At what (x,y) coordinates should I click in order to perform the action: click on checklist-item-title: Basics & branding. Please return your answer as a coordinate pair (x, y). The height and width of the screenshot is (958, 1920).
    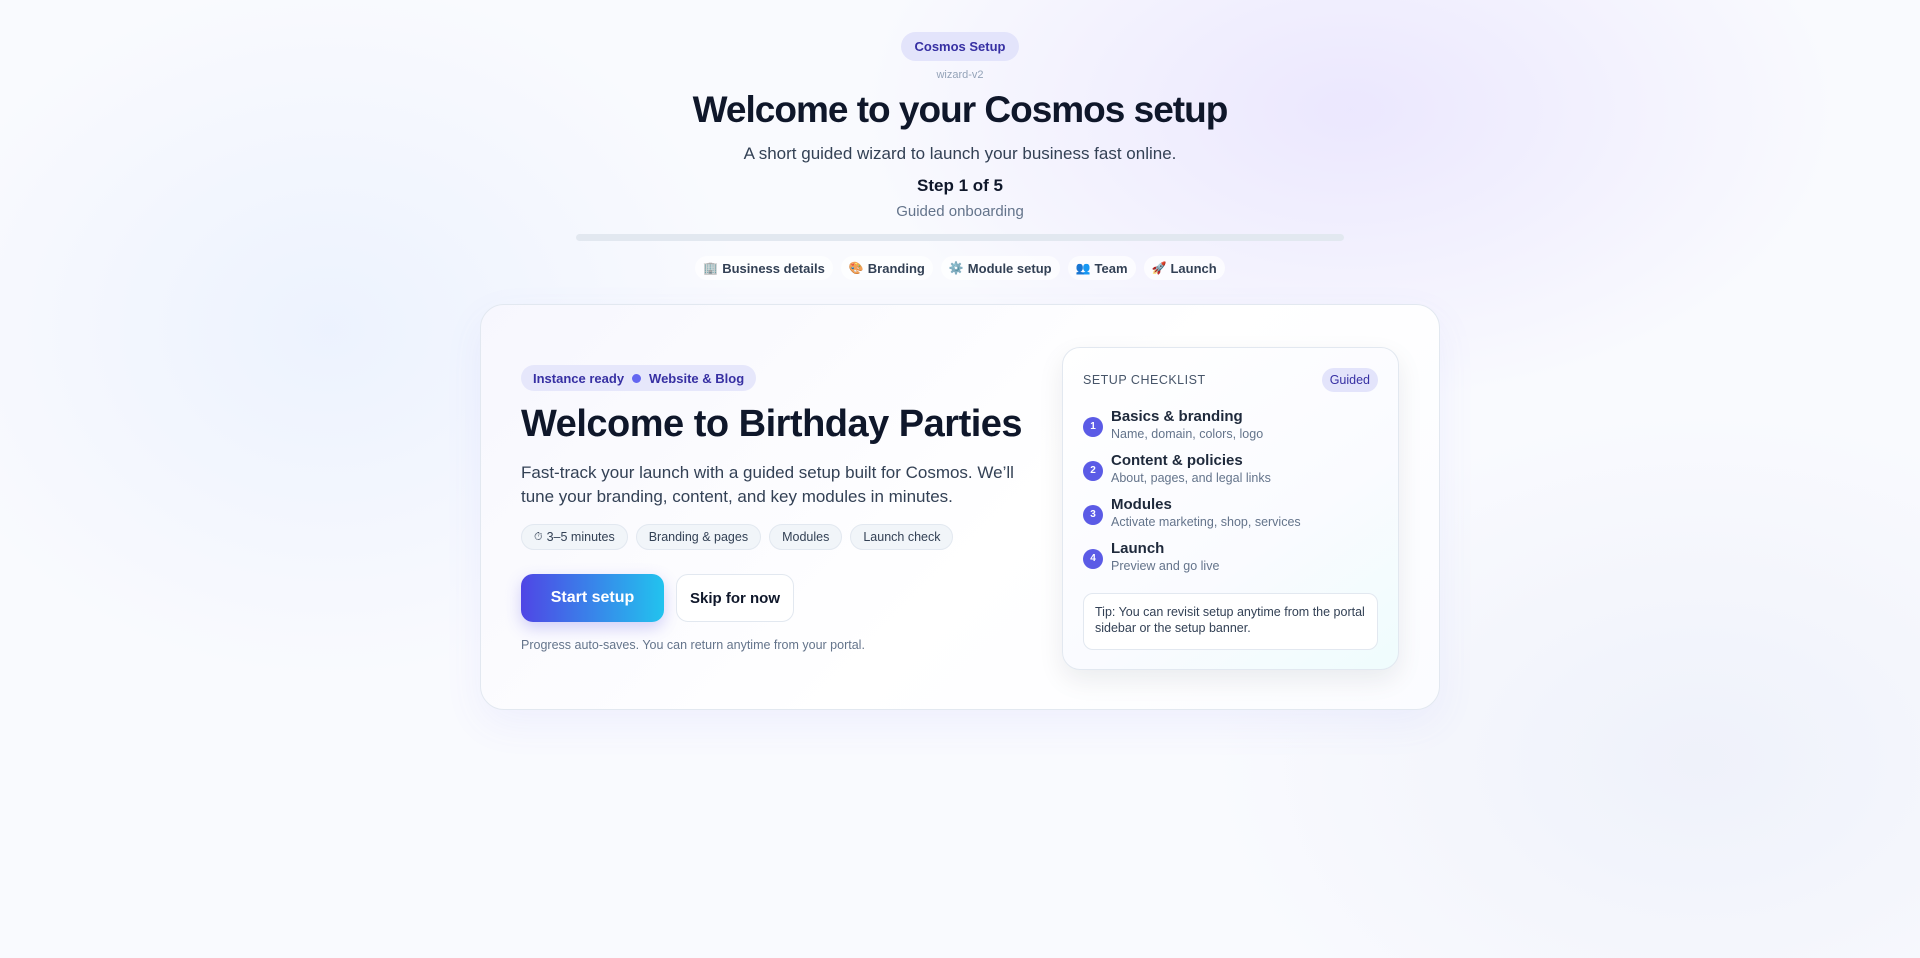
    Looking at the image, I should click on (1177, 416).